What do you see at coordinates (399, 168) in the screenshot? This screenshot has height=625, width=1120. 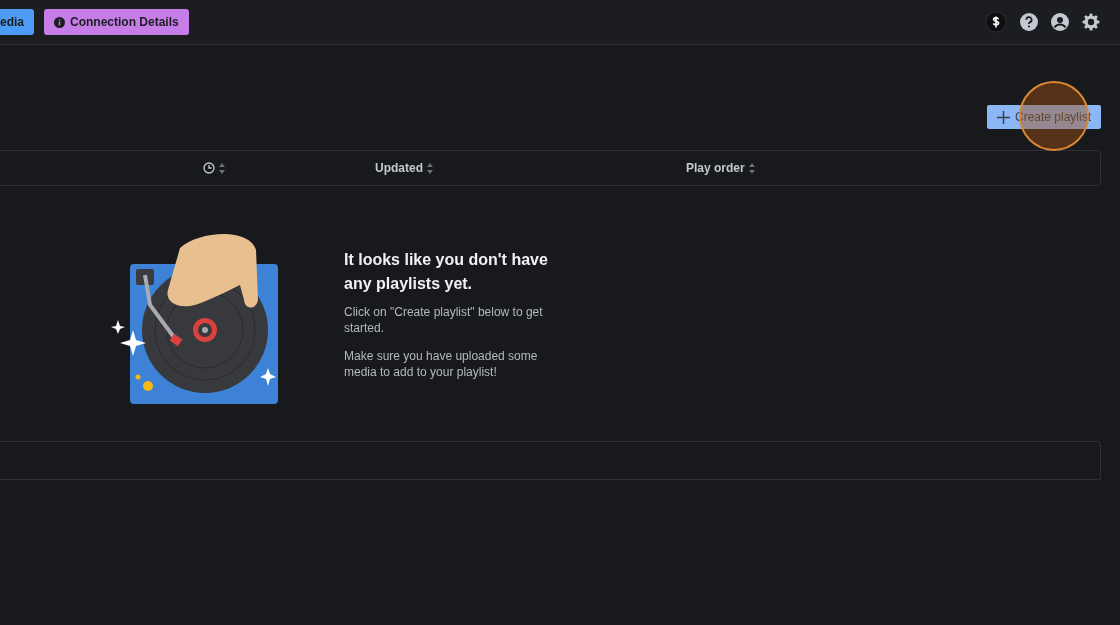 I see `column-header: Updated` at bounding box center [399, 168].